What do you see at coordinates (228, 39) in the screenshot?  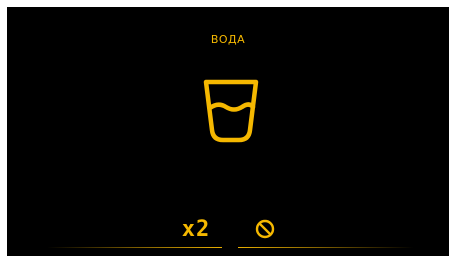 I see `drink-title: ВОДА` at bounding box center [228, 39].